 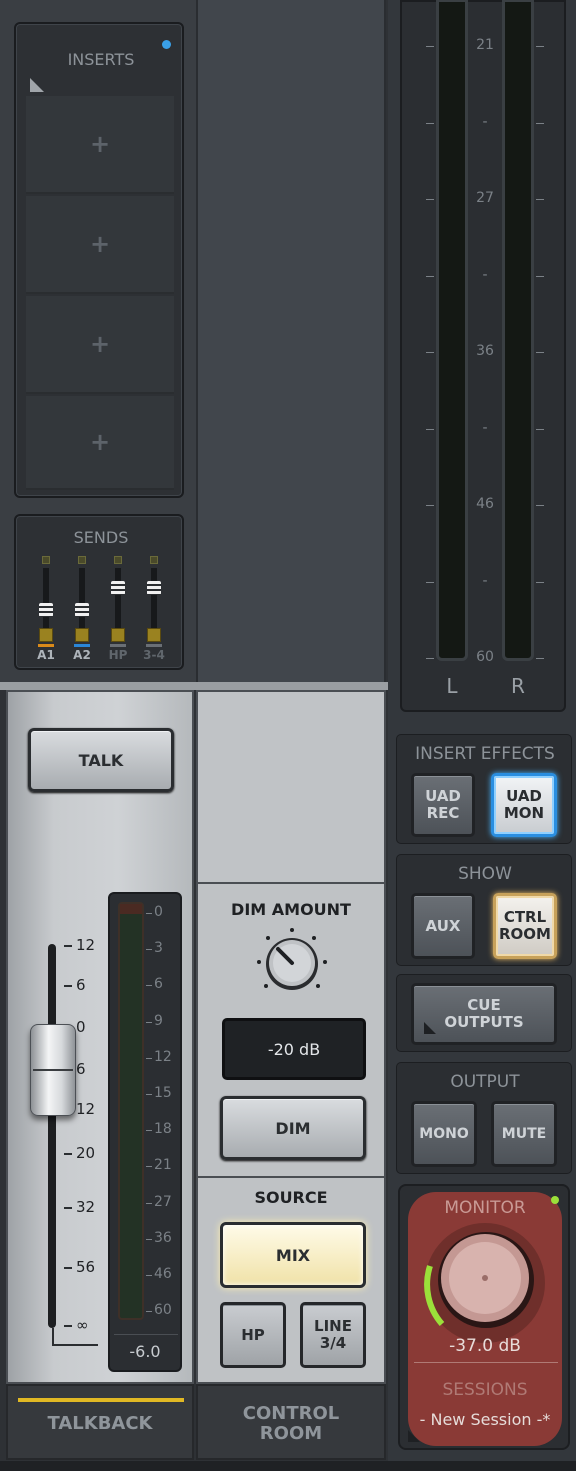 I want to click on cue-menu-icon, so click(x=430, y=1028).